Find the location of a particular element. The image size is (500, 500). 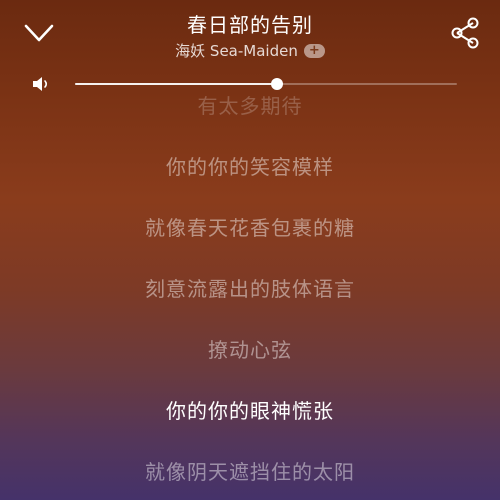

volume-slider is located at coordinates (266, 84).